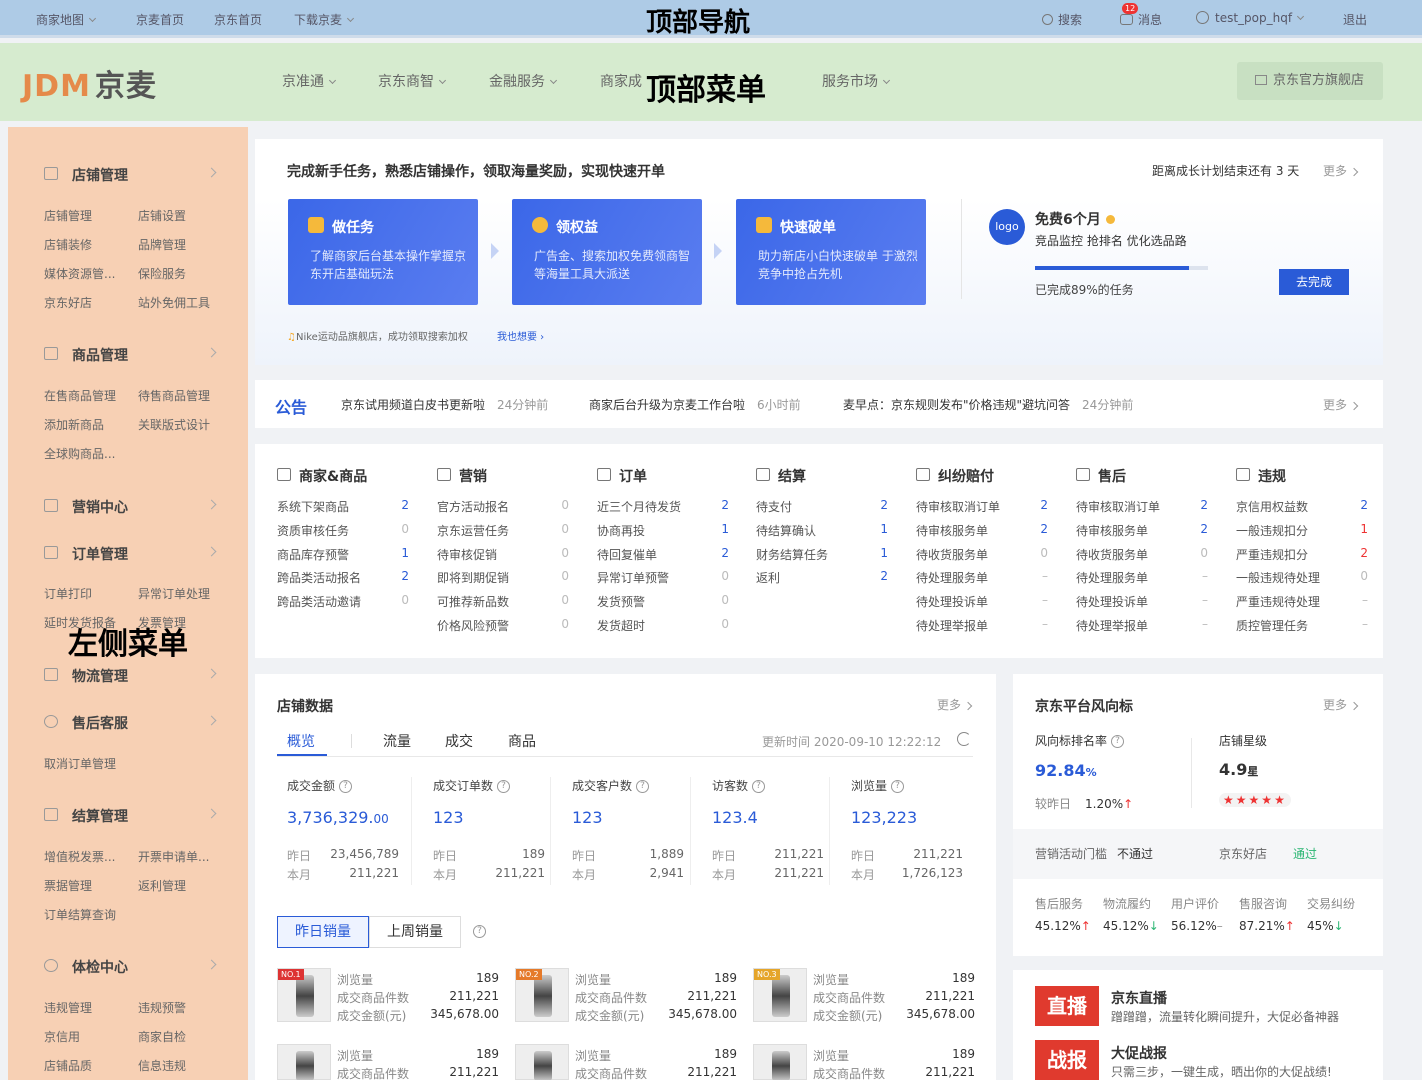 The height and width of the screenshot is (1080, 1422). What do you see at coordinates (958, 506) in the screenshot?
I see `todo-row-label: 待审核取消订单` at bounding box center [958, 506].